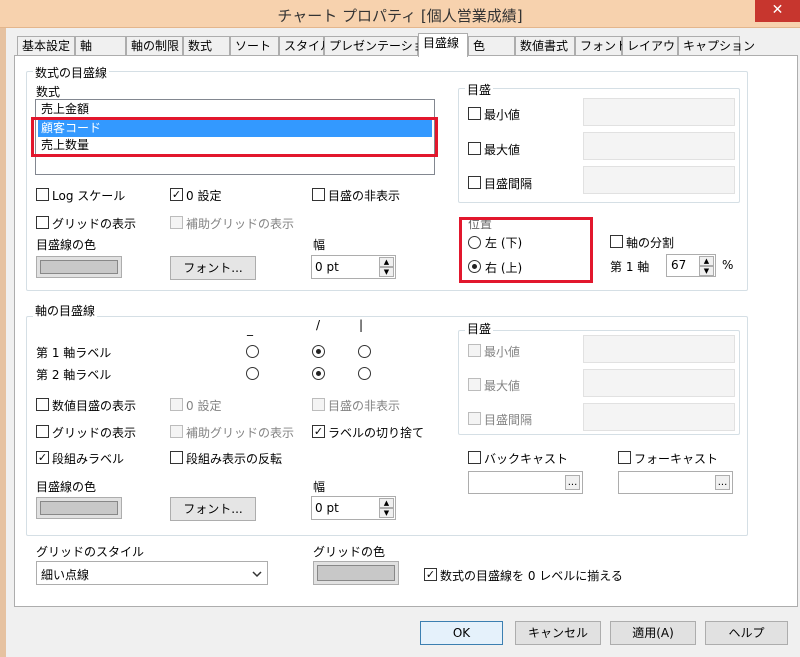  Describe the element at coordinates (176, 222) in the screenshot. I see `aux-grid-checkbox` at that location.